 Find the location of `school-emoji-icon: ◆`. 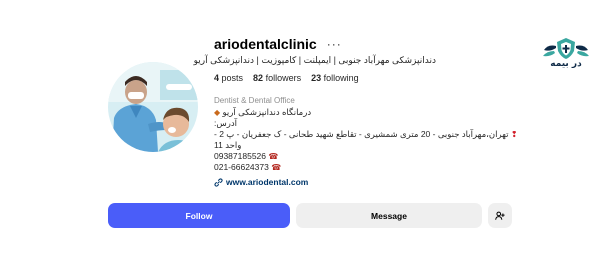

school-emoji-icon: ◆ is located at coordinates (217, 112).